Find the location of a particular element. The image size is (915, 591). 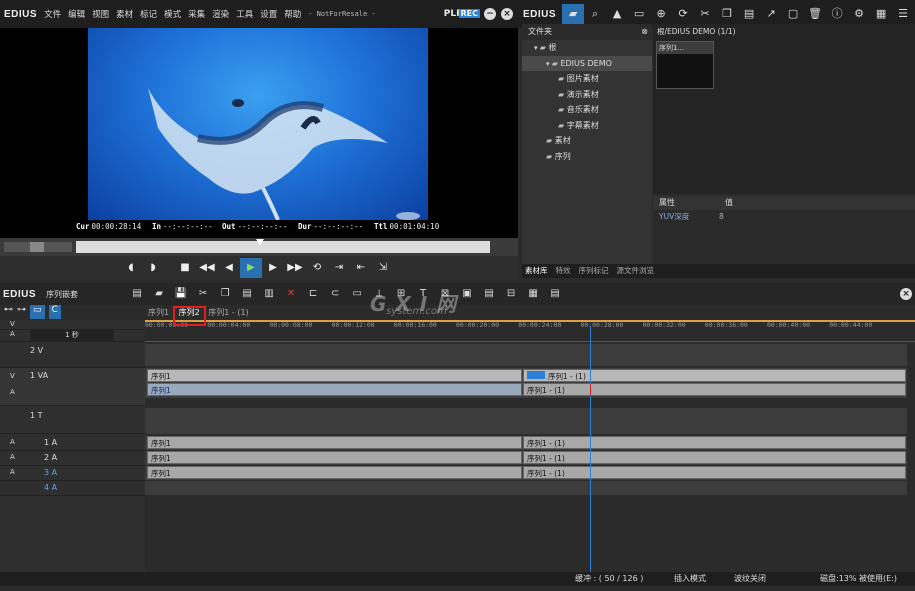

menu-file: 文件 is located at coordinates (52, 14).